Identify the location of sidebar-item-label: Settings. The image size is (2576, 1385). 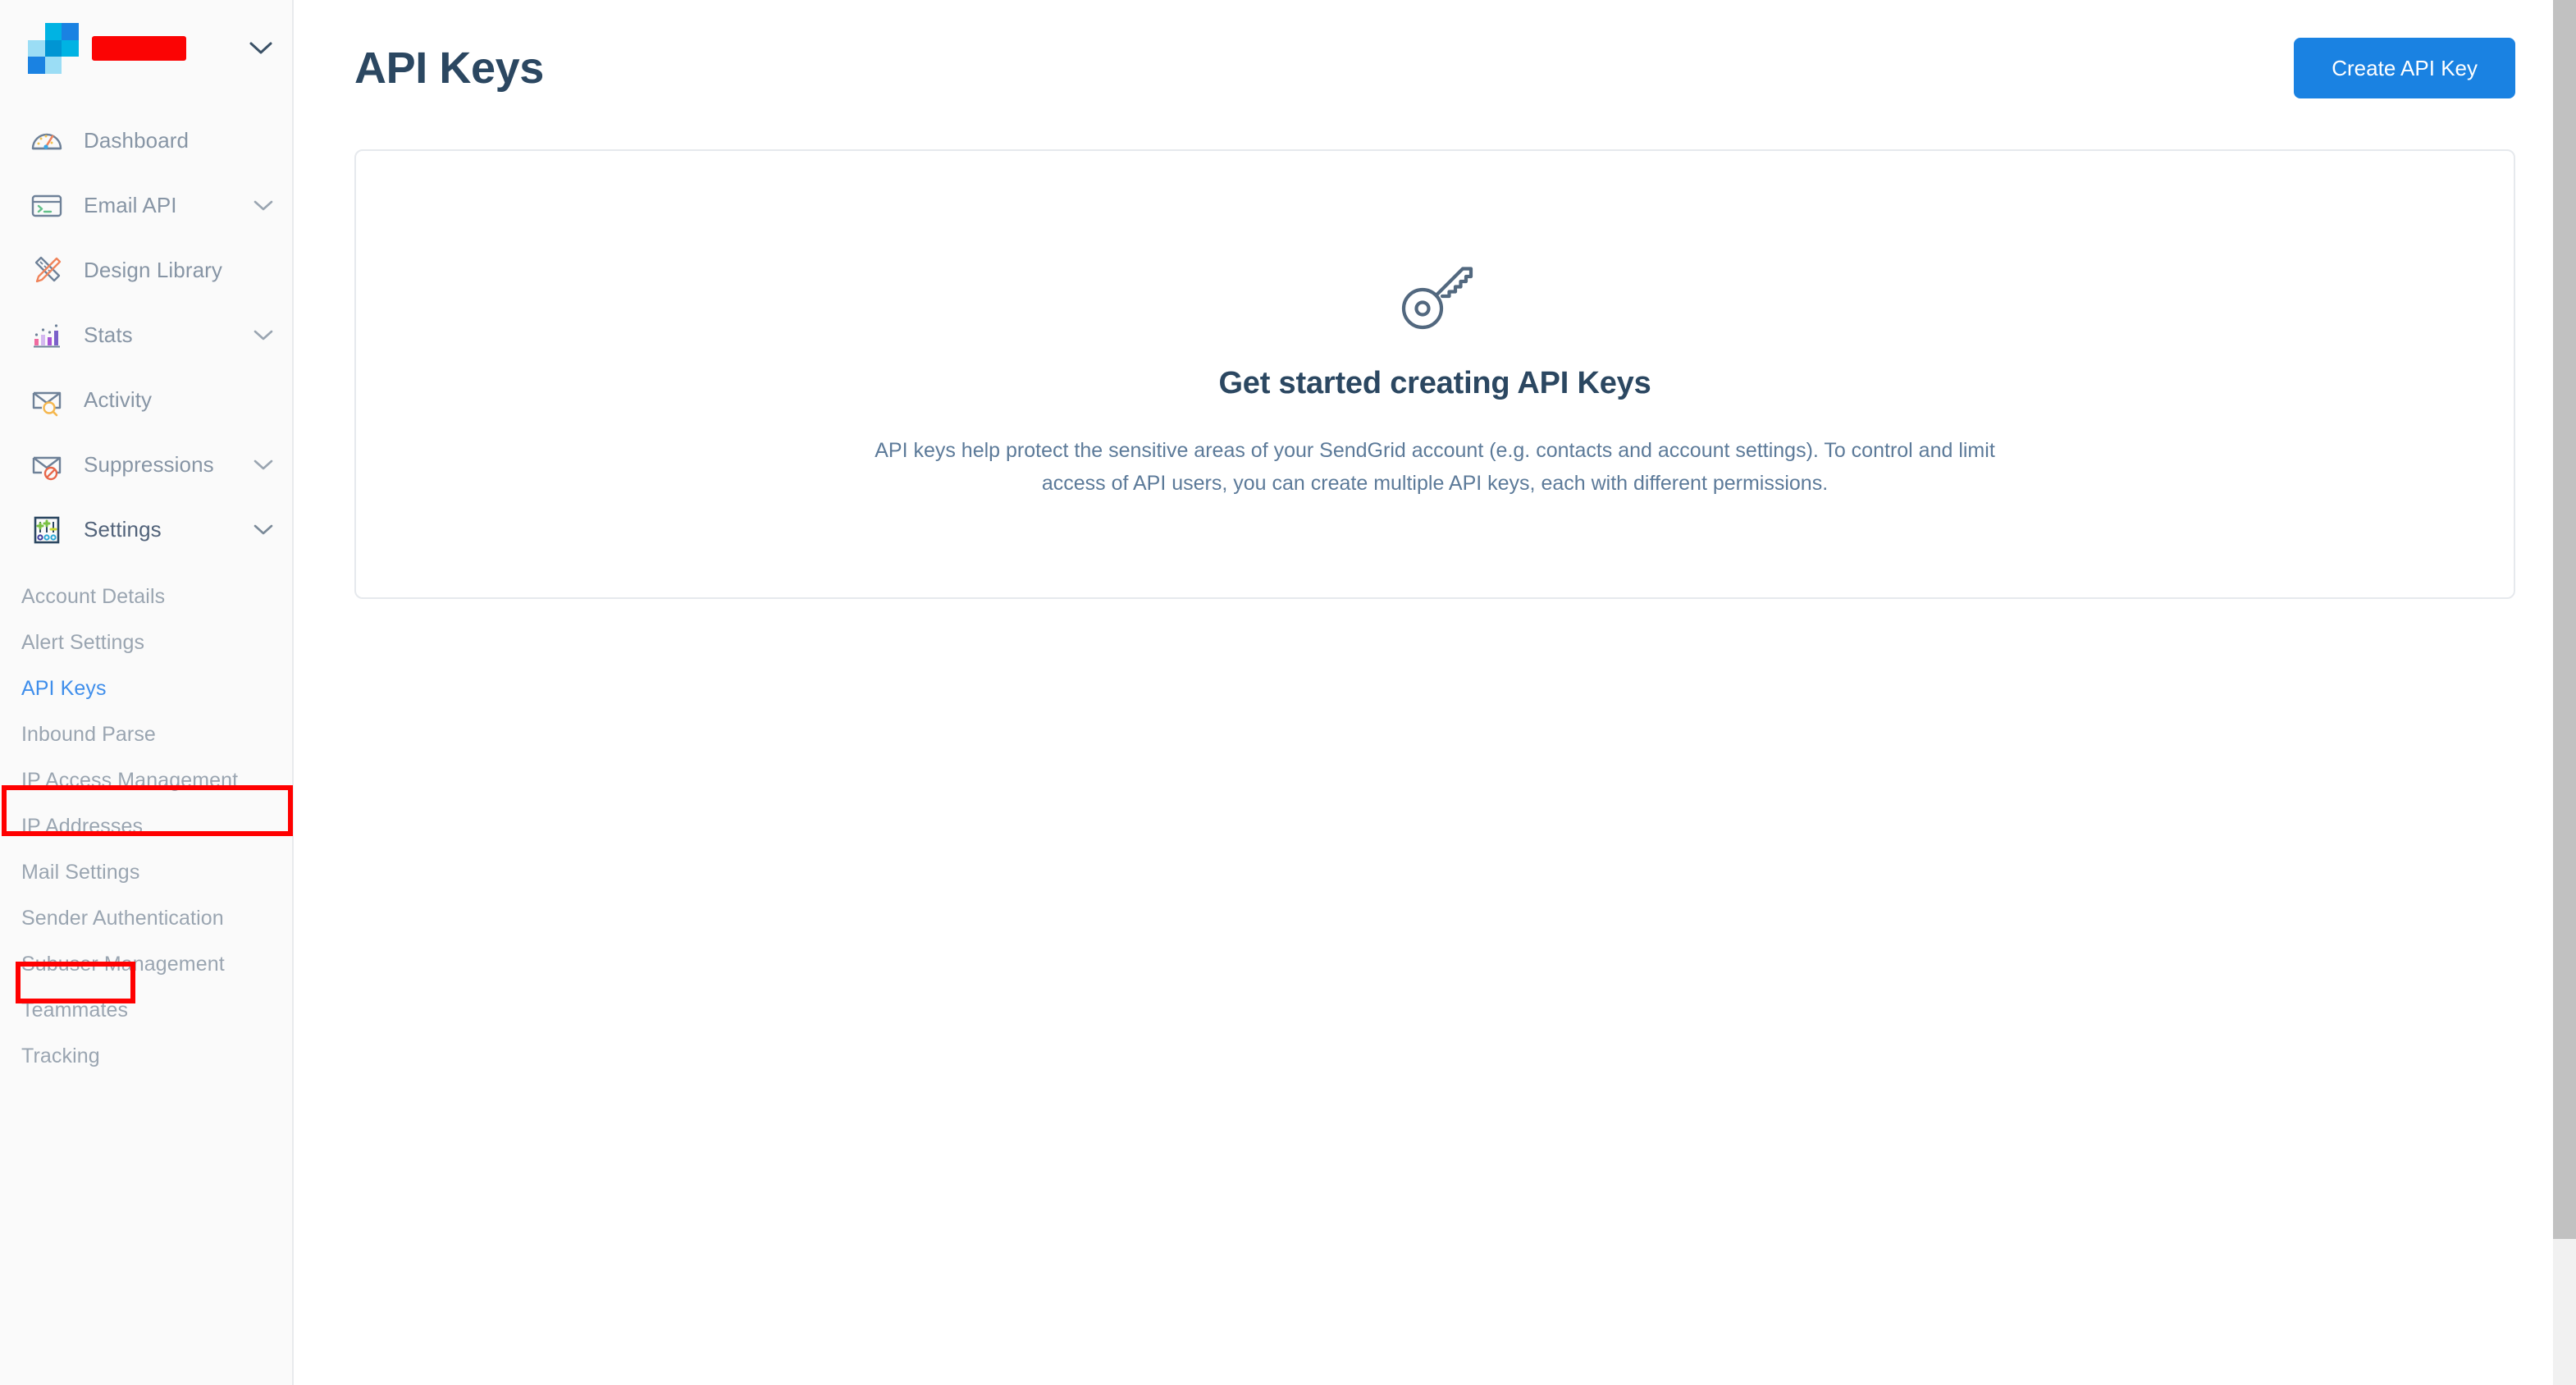
(123, 529).